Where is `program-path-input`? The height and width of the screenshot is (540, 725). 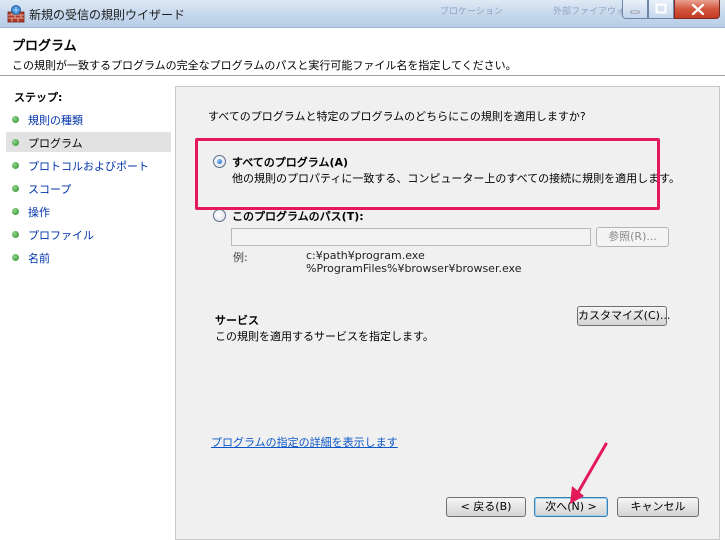
program-path-input is located at coordinates (411, 237).